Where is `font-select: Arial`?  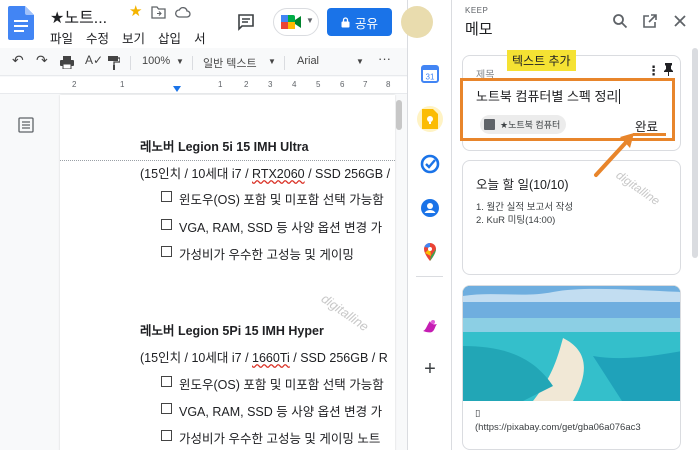
font-select: Arial is located at coordinates (308, 61).